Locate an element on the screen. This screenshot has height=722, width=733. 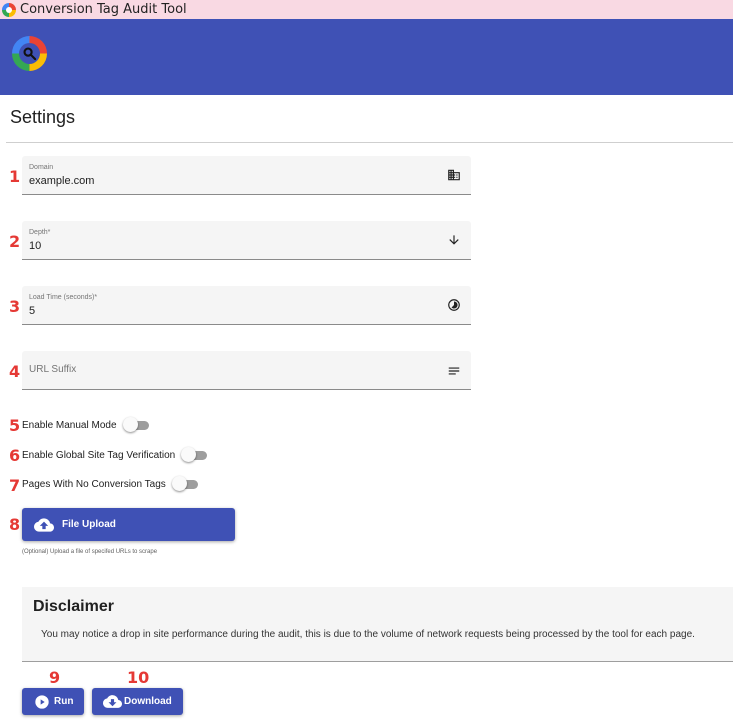
domain-label: Domain is located at coordinates (41, 167).